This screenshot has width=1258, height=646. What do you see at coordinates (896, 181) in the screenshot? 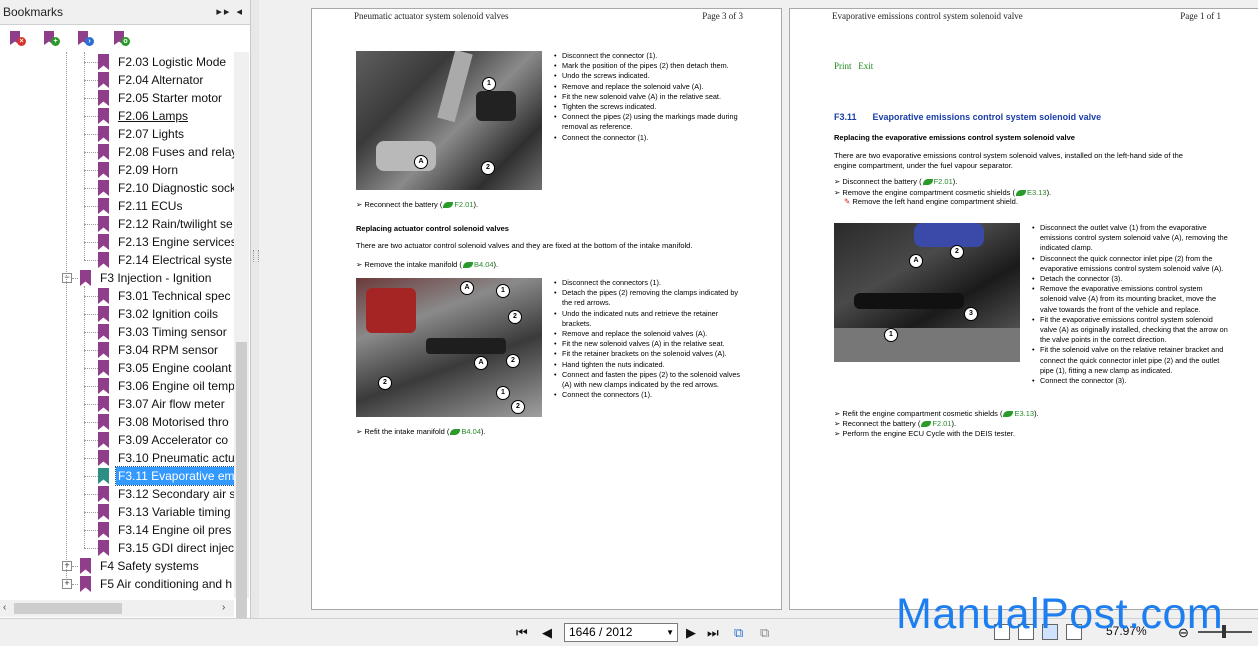
I see `disconnect-battery-step: ➢ Disconnect the battery (F2.01).` at bounding box center [896, 181].